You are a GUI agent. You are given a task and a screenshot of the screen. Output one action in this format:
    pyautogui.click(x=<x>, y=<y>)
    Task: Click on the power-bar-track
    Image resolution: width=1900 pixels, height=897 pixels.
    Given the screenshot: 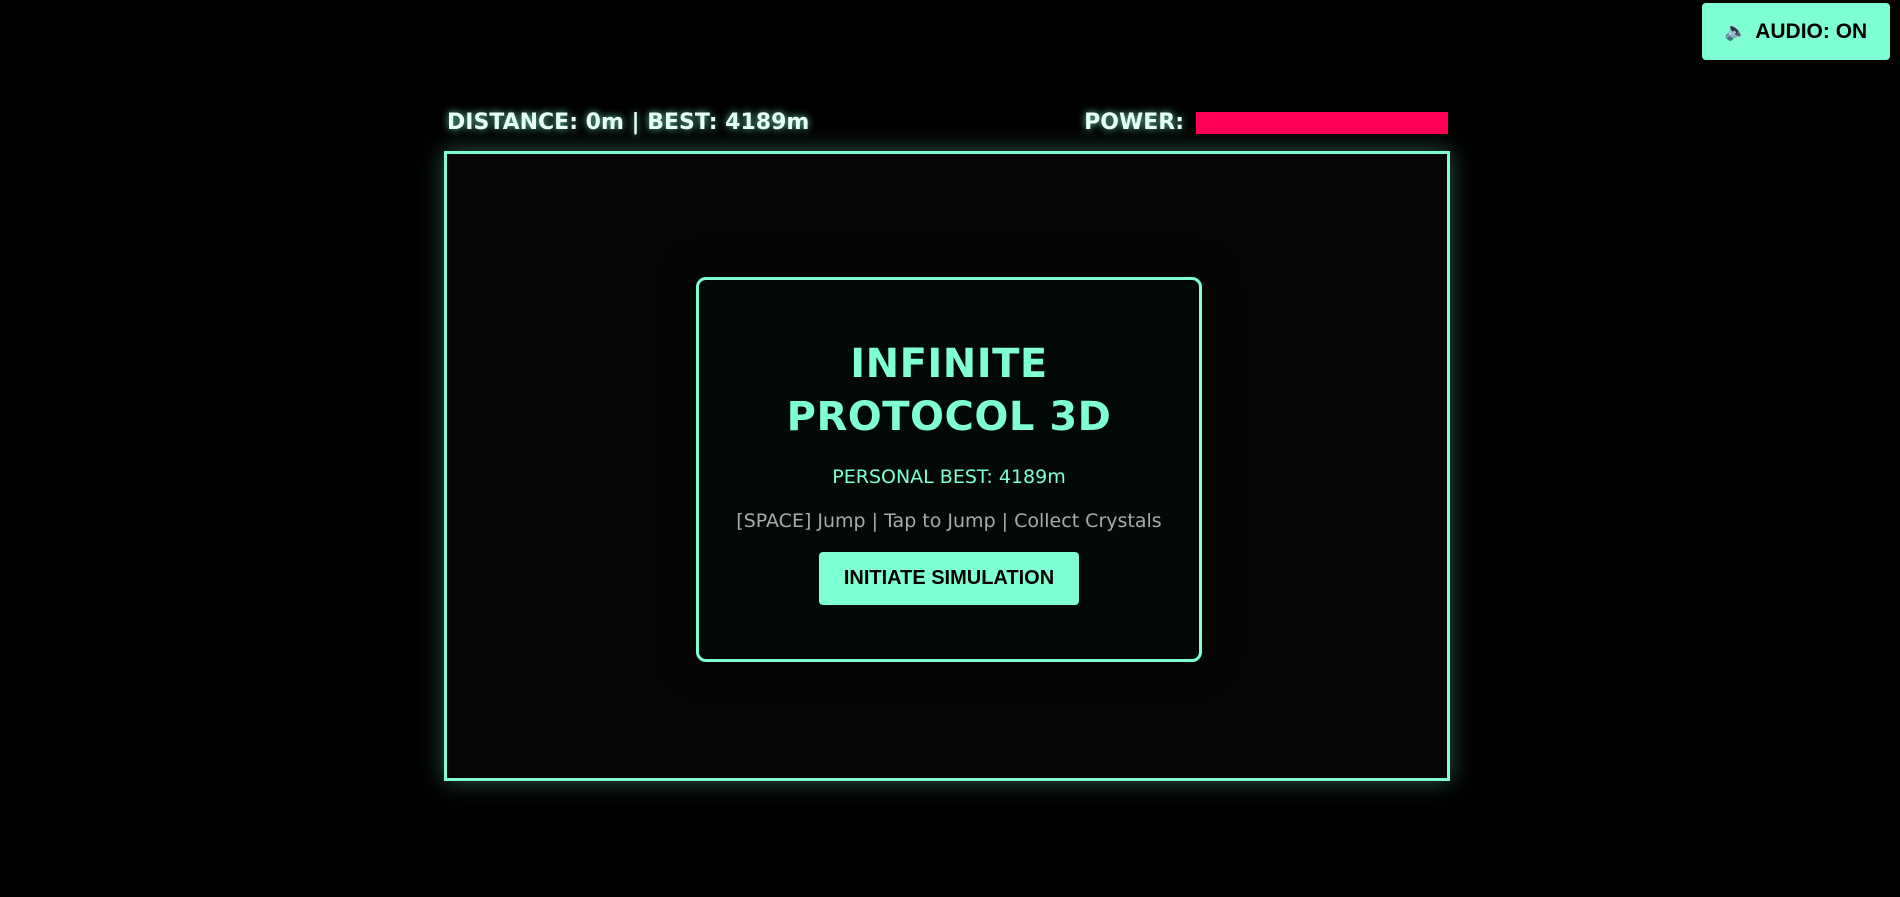 What is the action you would take?
    pyautogui.click(x=1322, y=122)
    